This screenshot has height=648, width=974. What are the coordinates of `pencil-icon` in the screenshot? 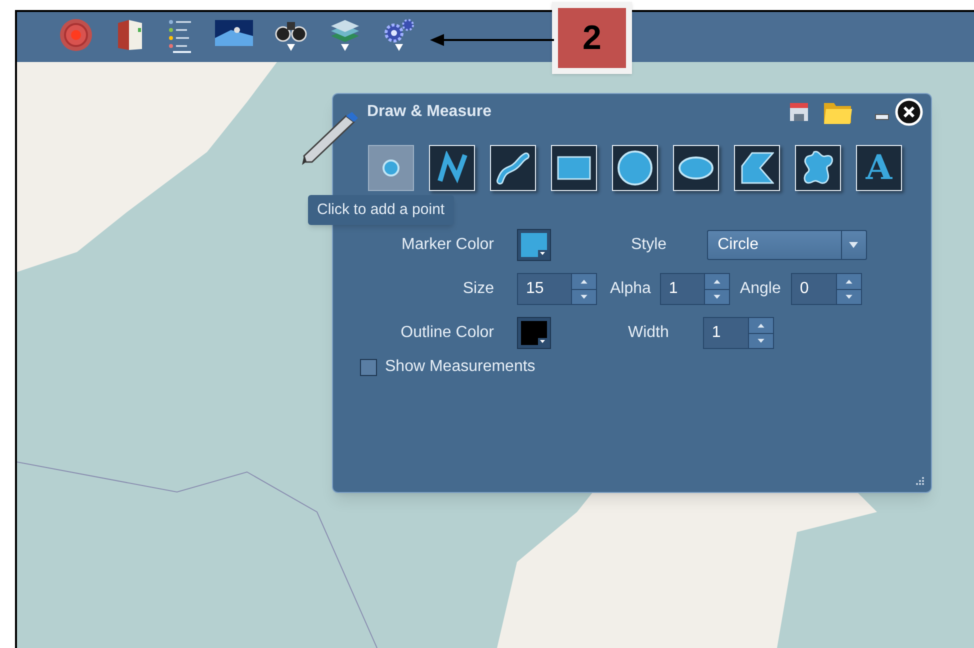 It's located at (331, 138).